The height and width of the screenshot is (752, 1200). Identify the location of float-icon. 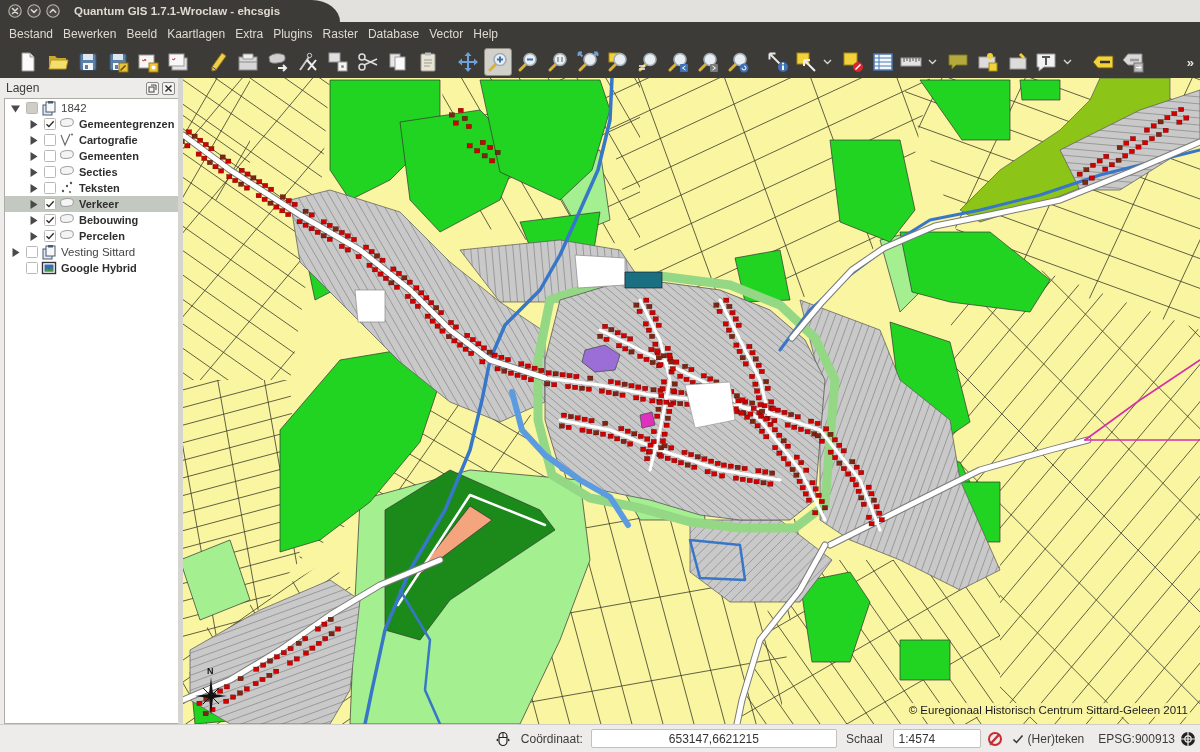
(152, 88).